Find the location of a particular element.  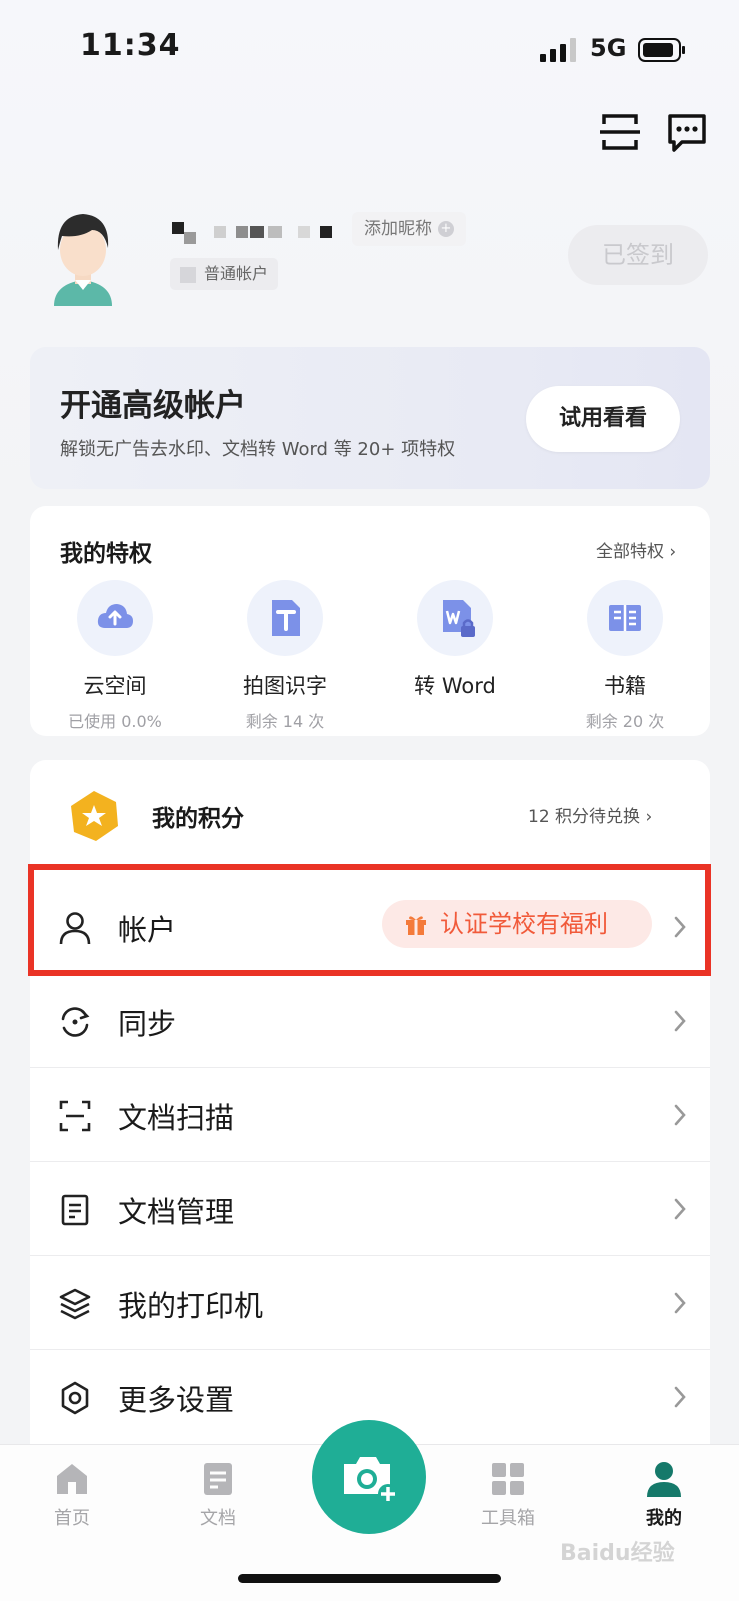

person-icon is located at coordinates (664, 1479).